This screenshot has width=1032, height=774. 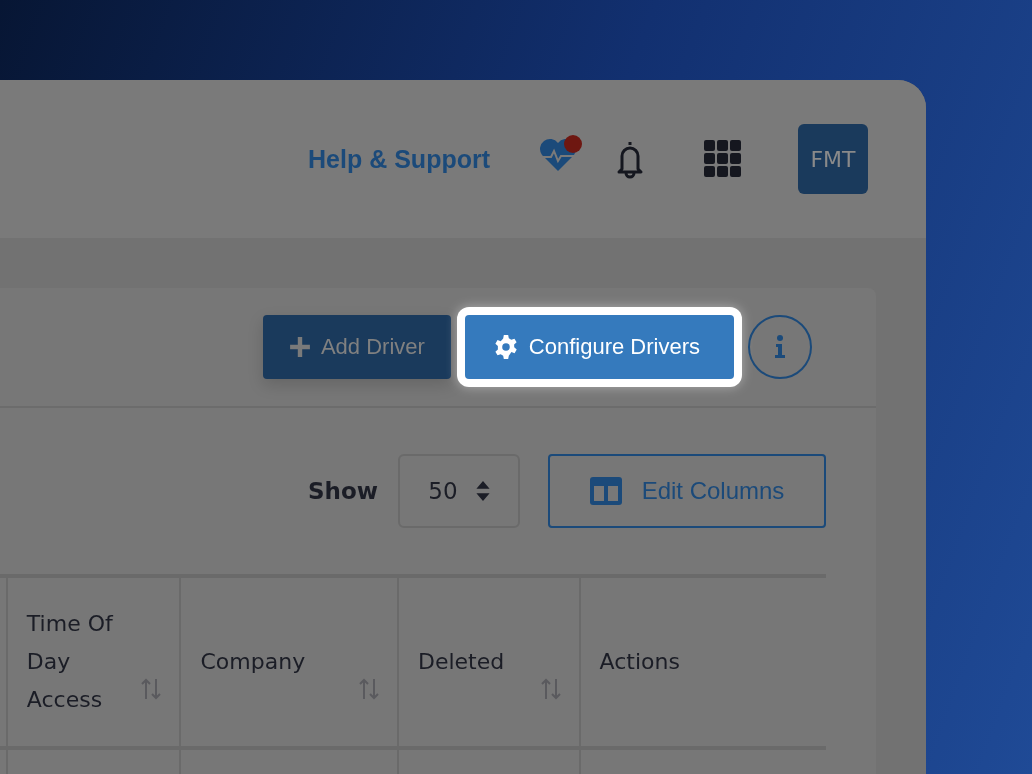 I want to click on plus-icon, so click(x=299, y=347).